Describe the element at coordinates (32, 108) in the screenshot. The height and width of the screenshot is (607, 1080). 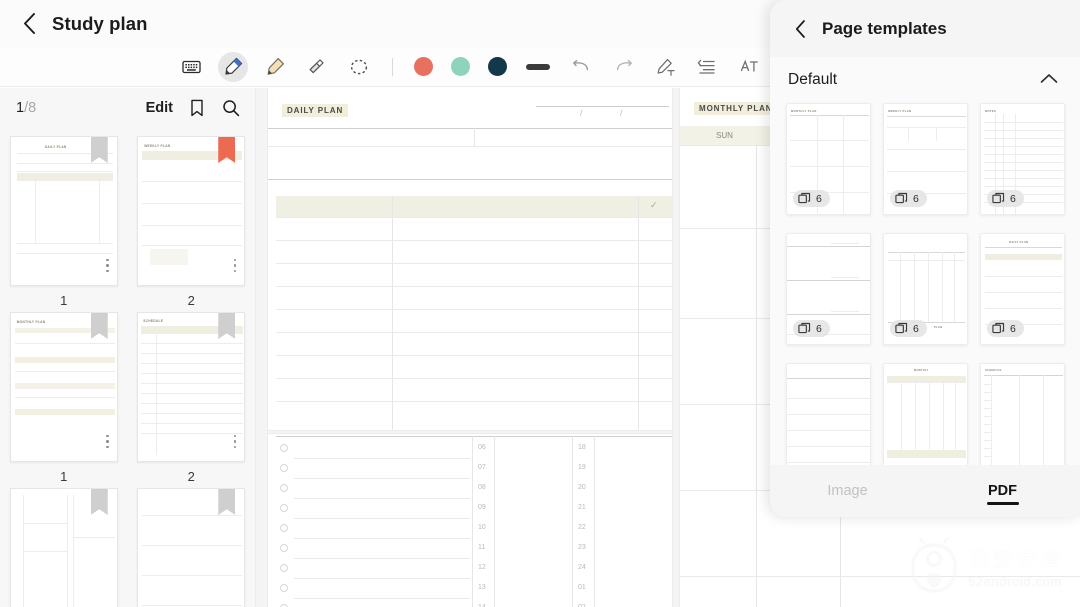
I see `page-total: 8` at that location.